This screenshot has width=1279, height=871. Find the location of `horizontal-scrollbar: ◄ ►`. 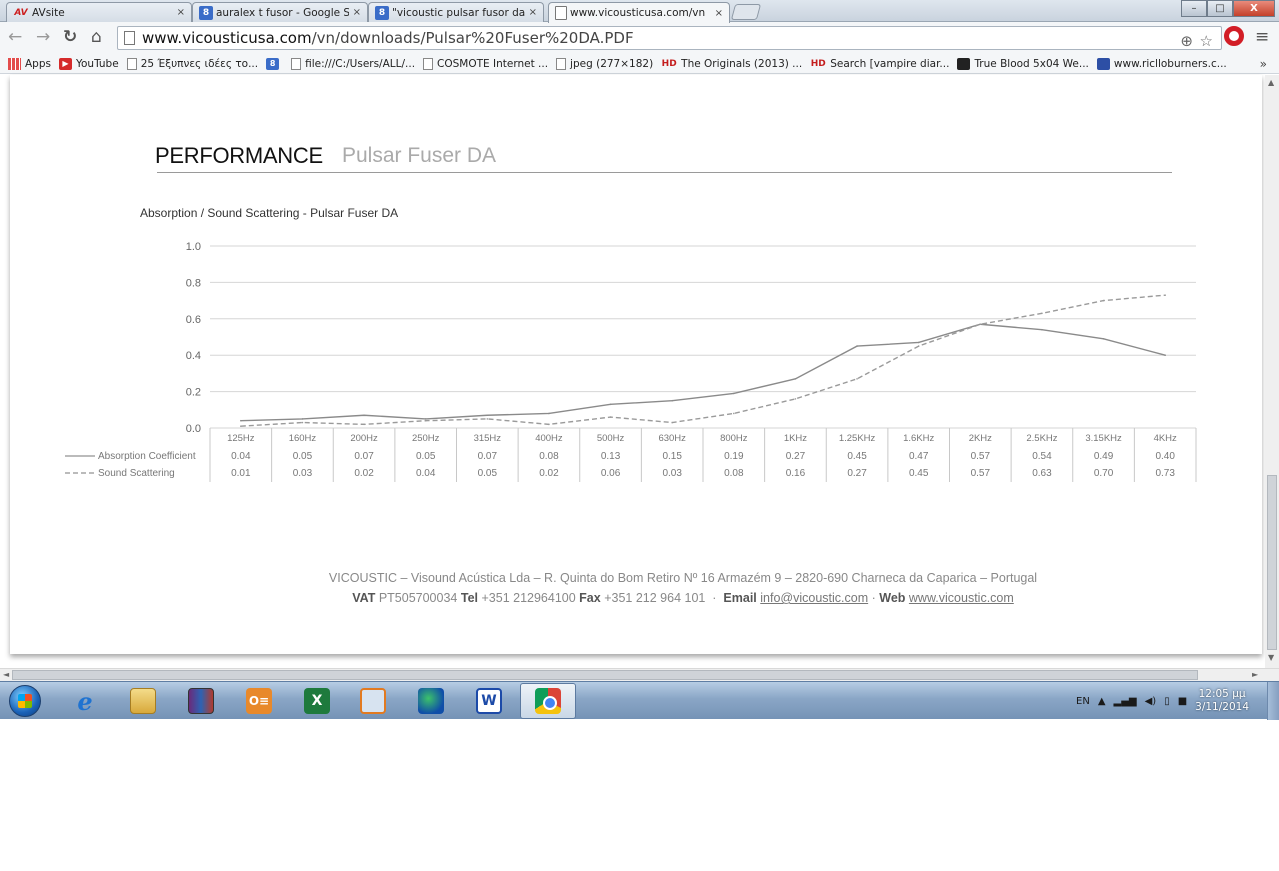

horizontal-scrollbar: ◄ ► is located at coordinates (639, 674).